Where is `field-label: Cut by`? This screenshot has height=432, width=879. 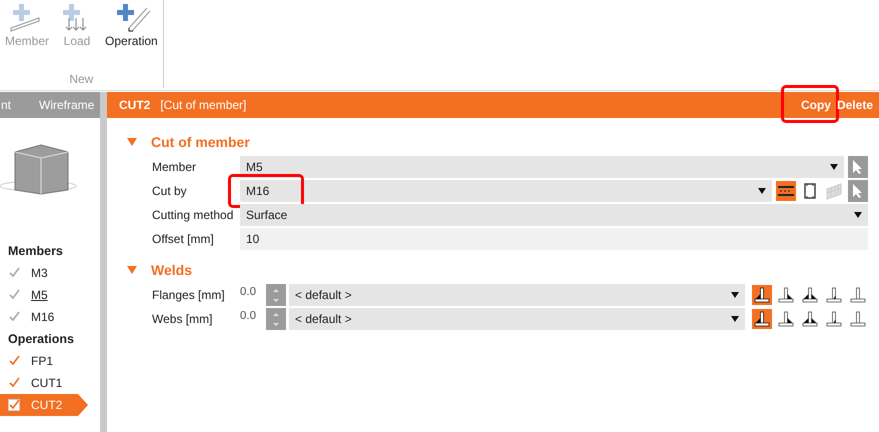
field-label: Cut by is located at coordinates (170, 191).